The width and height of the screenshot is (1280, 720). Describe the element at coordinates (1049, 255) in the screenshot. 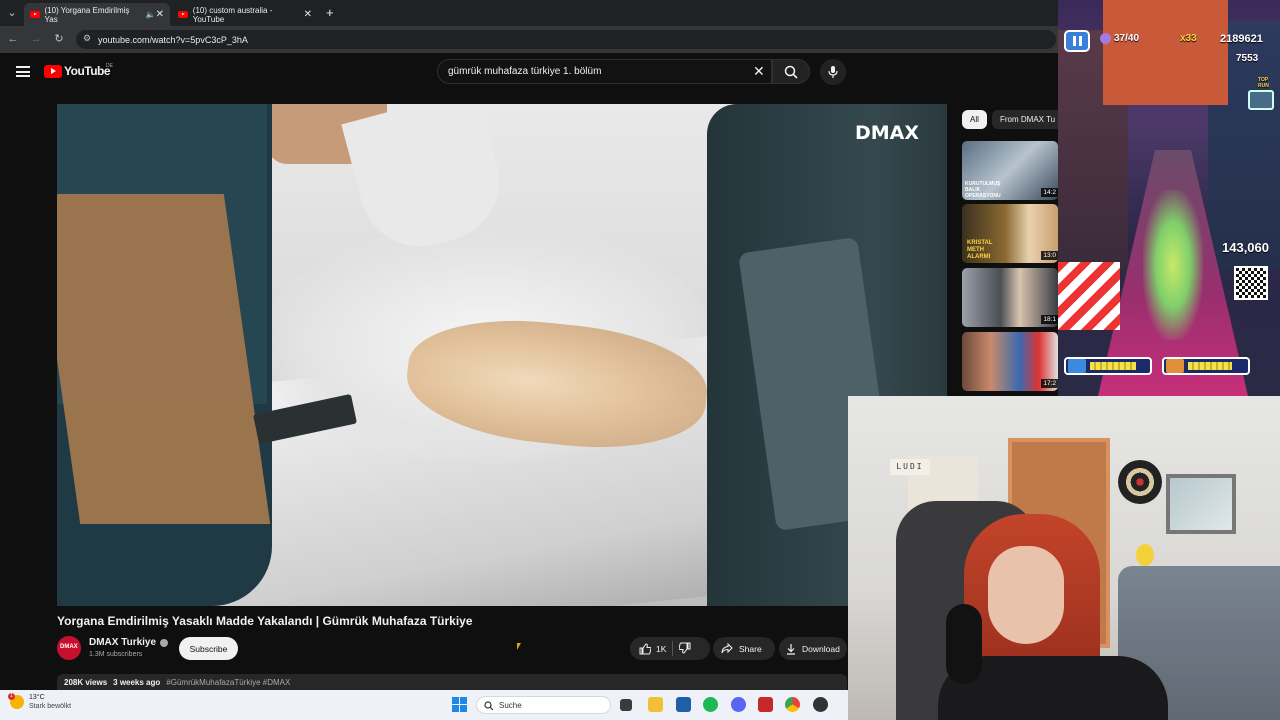

I see `video-duration: 13:0` at that location.